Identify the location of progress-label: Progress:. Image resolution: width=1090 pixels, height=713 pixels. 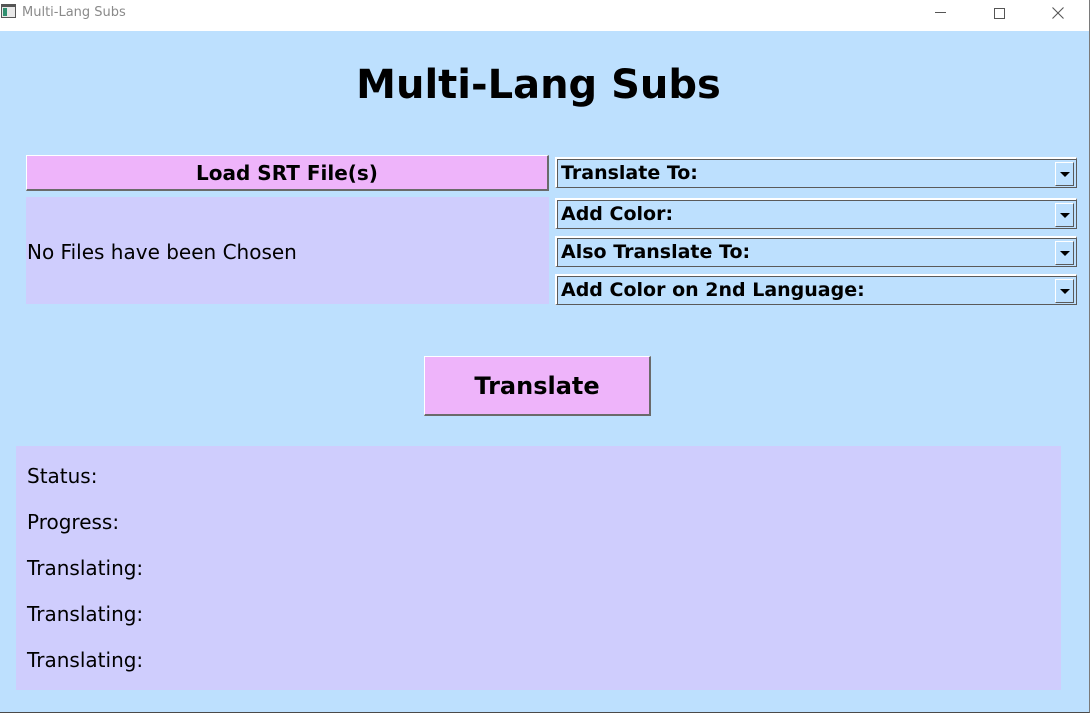
(73, 522).